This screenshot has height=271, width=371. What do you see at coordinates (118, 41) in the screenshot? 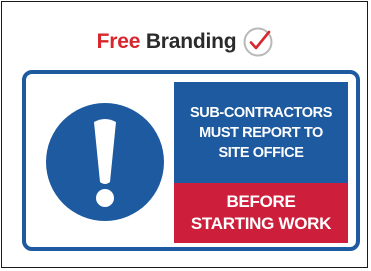
I see `free-label: Free` at bounding box center [118, 41].